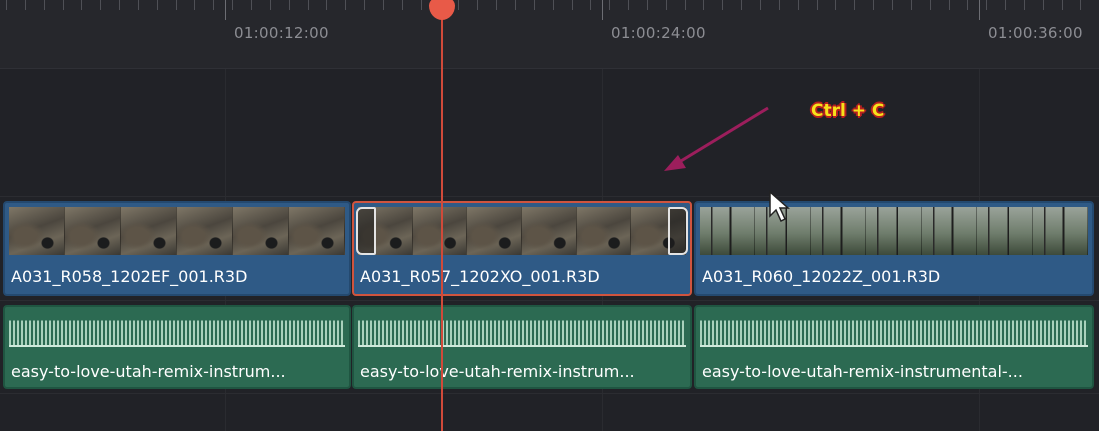  What do you see at coordinates (848, 111) in the screenshot?
I see `shortcut-annotation: Ctrl + C` at bounding box center [848, 111].